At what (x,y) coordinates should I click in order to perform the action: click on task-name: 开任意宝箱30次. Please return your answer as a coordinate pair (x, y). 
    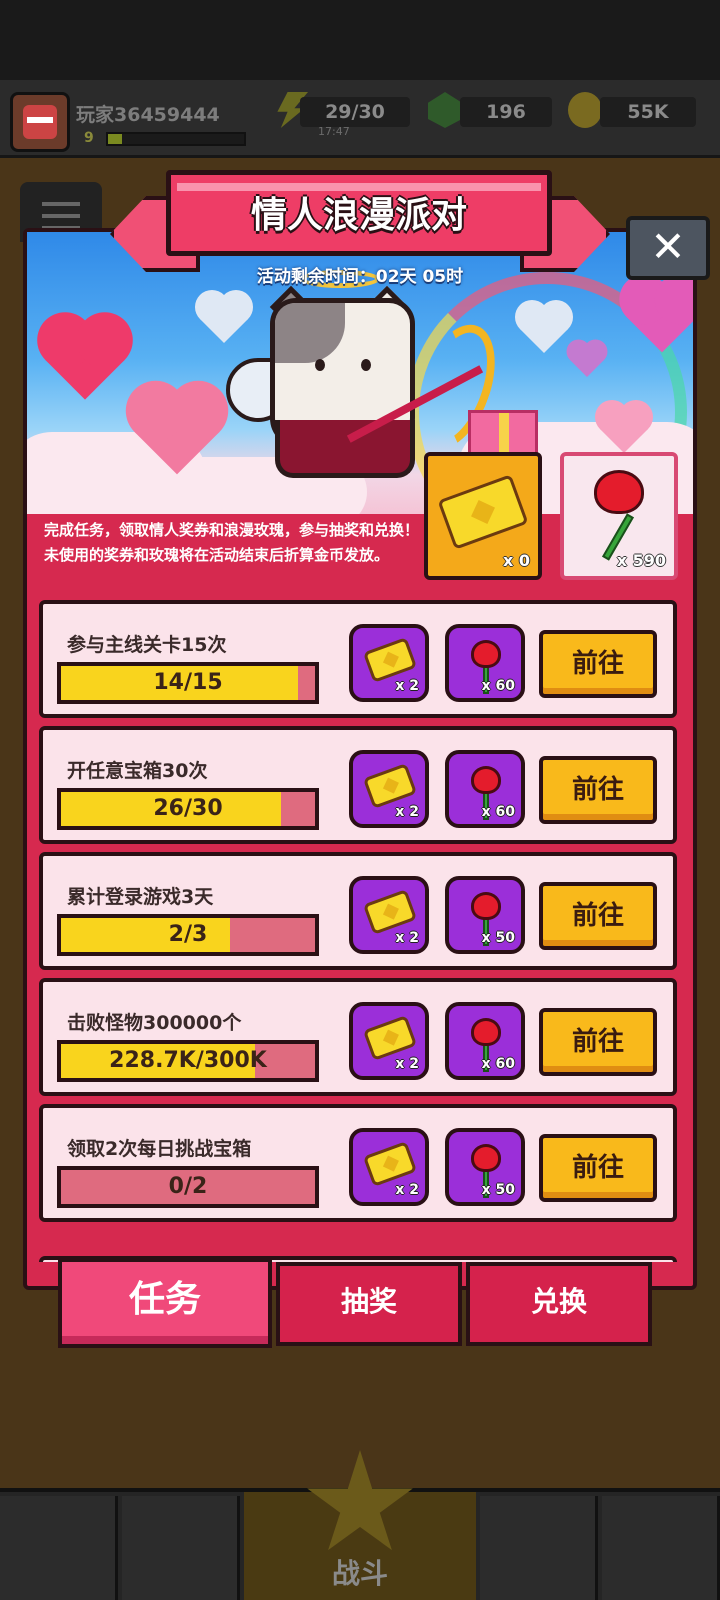
    Looking at the image, I should click on (137, 771).